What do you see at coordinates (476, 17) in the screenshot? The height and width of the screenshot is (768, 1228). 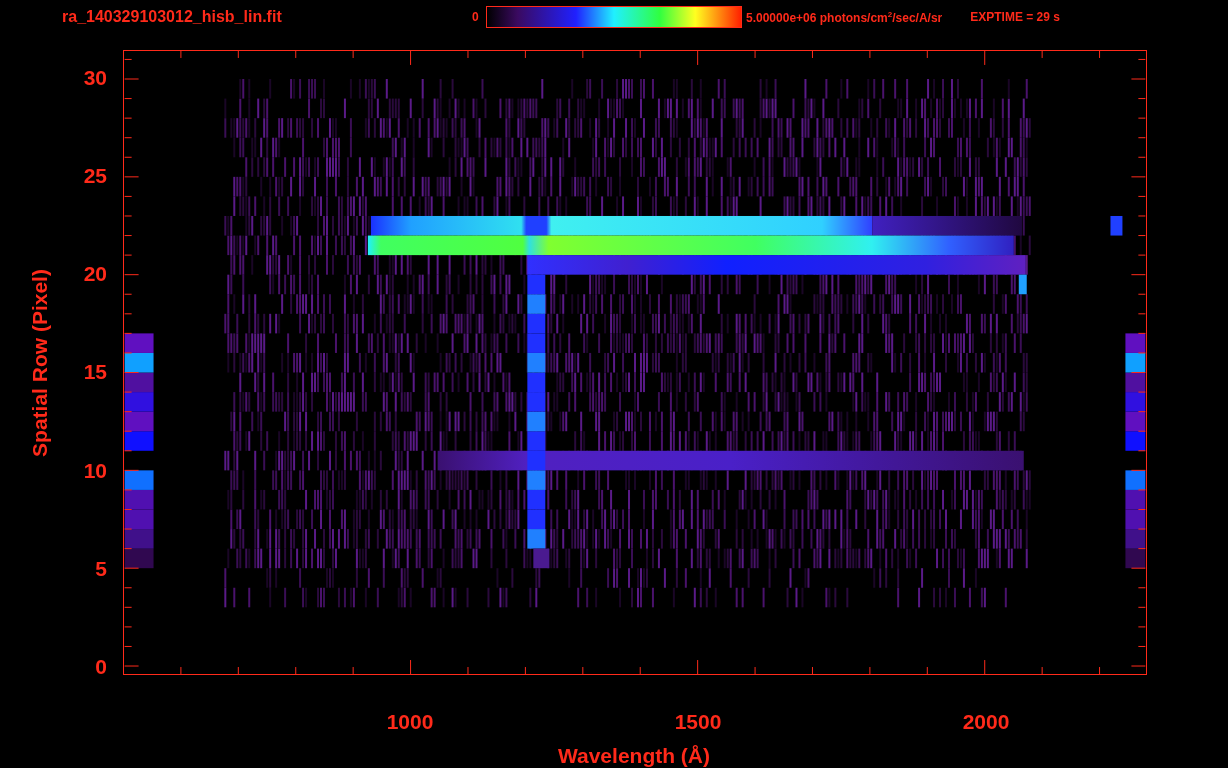 I see `colorbar-min-label: 0` at bounding box center [476, 17].